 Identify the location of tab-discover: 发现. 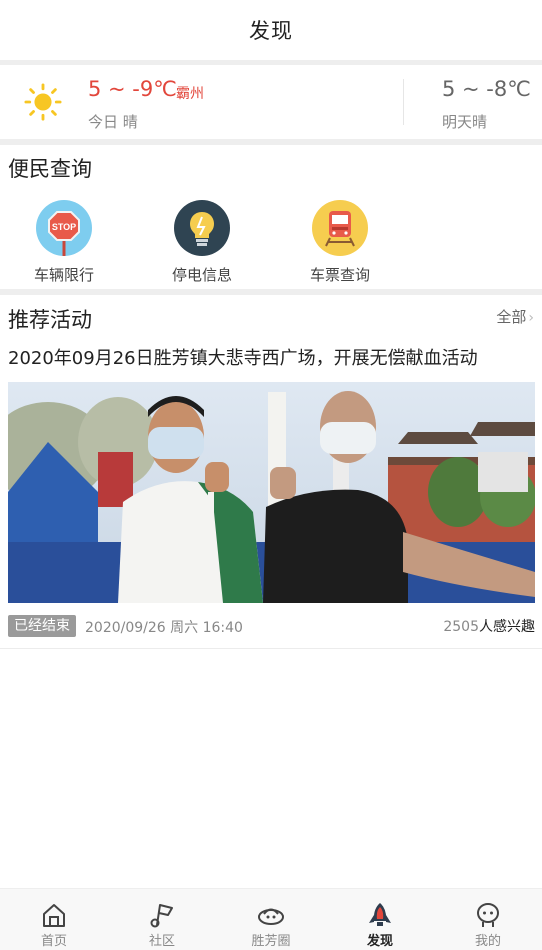
(380, 919).